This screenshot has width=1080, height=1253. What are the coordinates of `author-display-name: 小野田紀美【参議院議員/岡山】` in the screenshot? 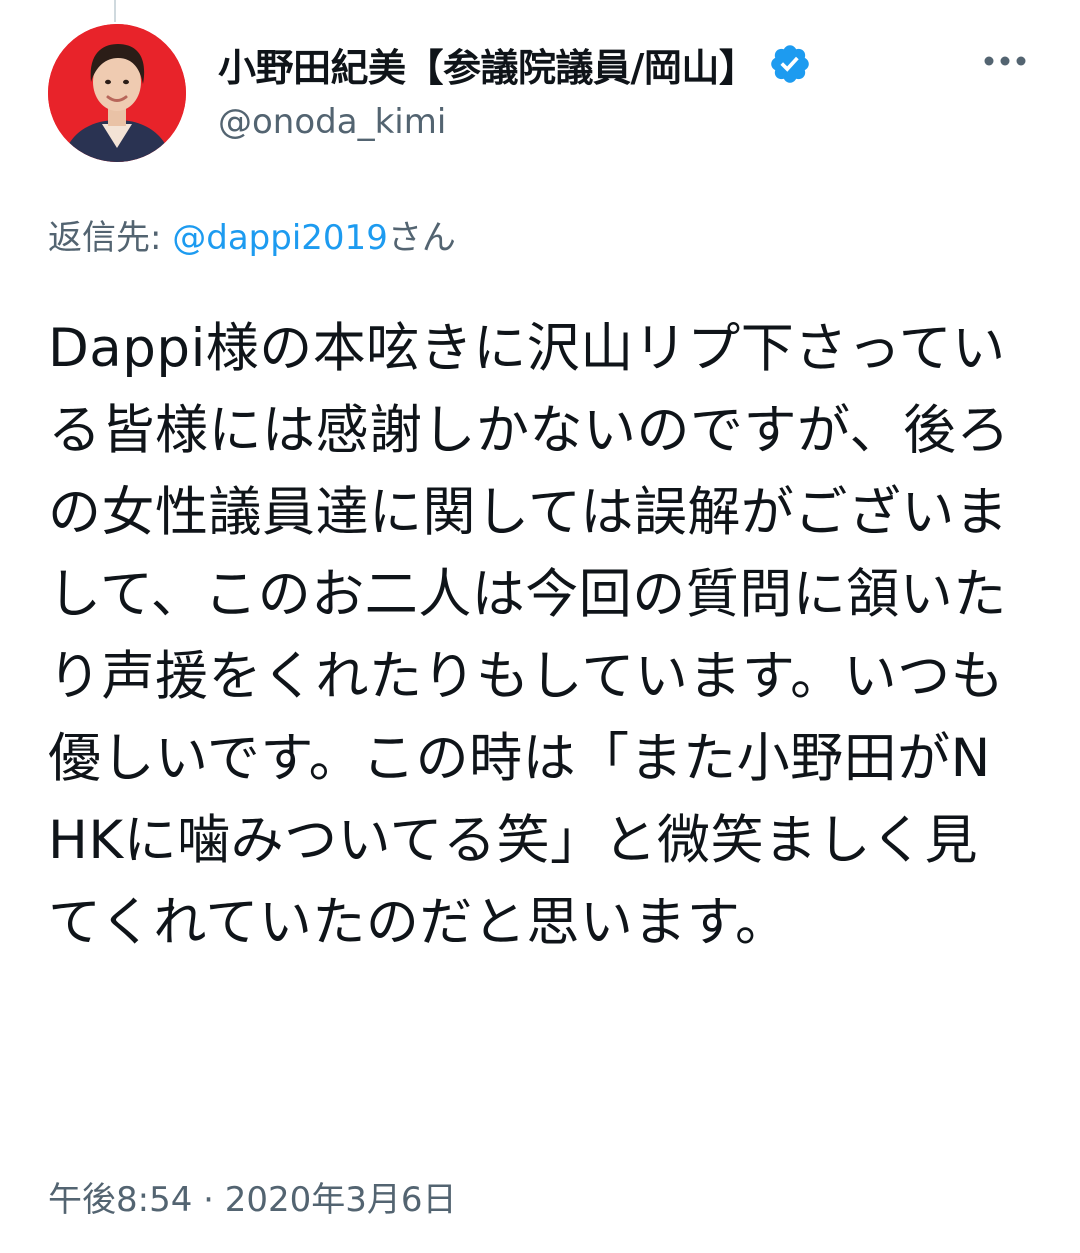 It's located at (487, 64).